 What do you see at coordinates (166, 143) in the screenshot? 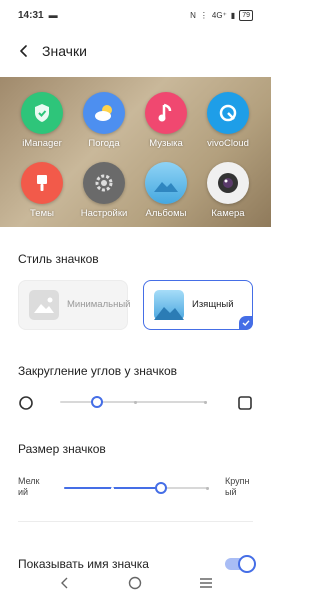
I see `app-label: Музыка` at bounding box center [166, 143].